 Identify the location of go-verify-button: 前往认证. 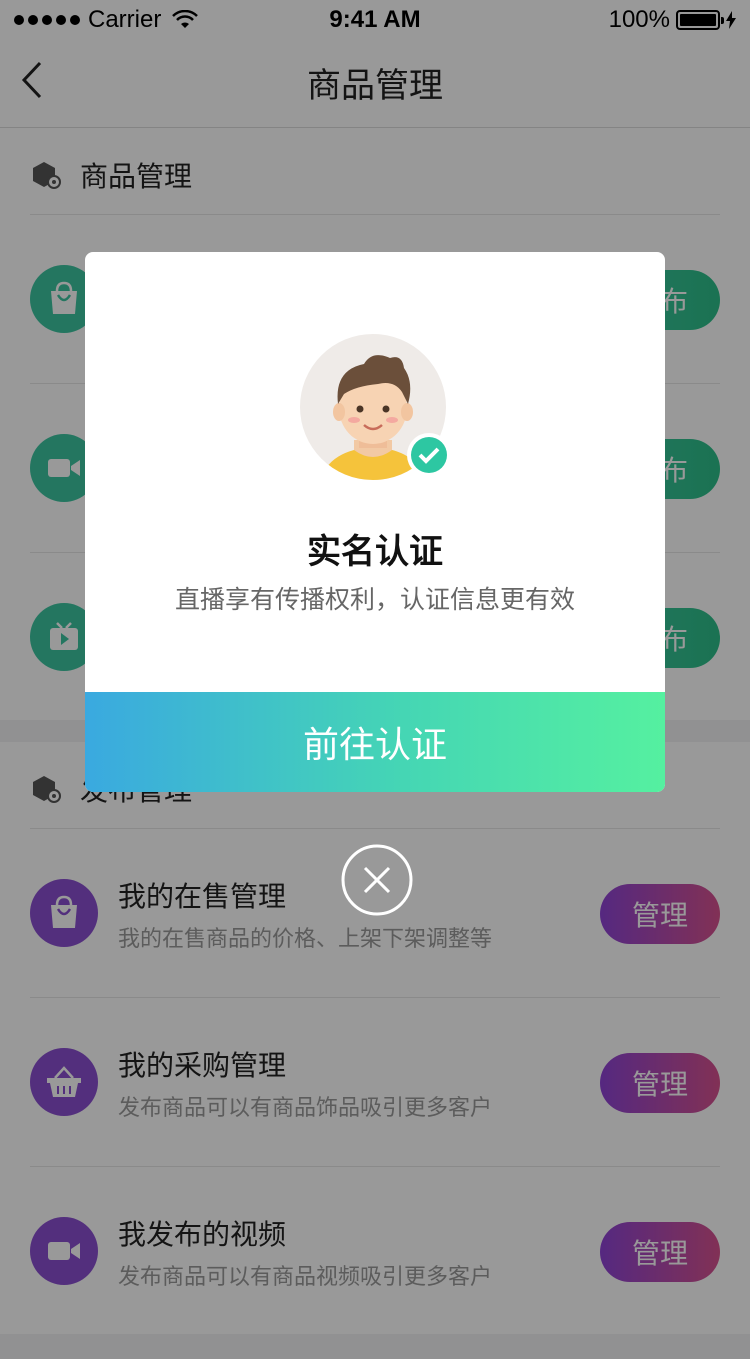
(375, 742).